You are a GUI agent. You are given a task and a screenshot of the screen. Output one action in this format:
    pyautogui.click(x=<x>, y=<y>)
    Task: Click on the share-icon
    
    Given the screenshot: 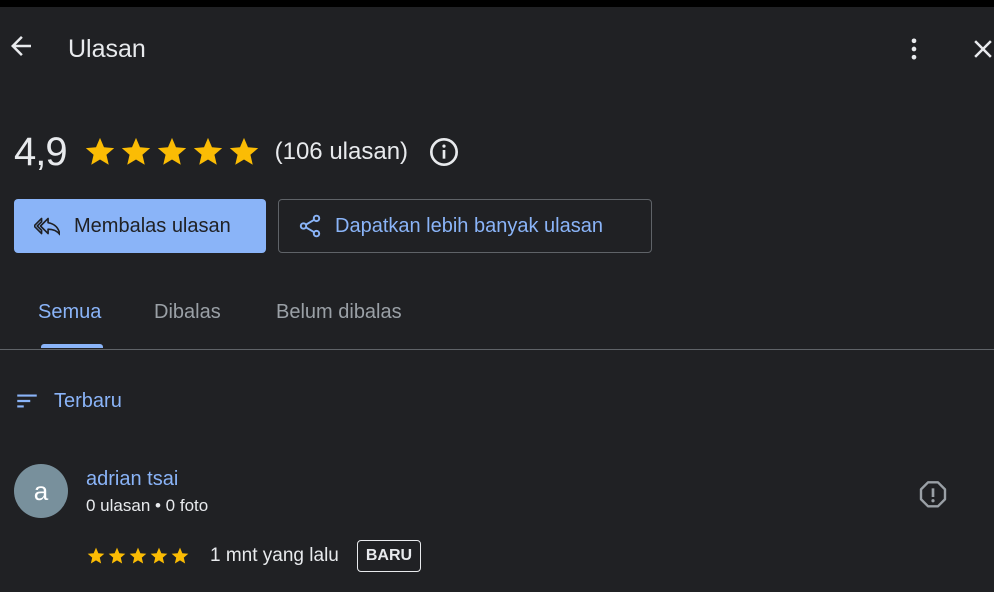 What is the action you would take?
    pyautogui.click(x=310, y=226)
    